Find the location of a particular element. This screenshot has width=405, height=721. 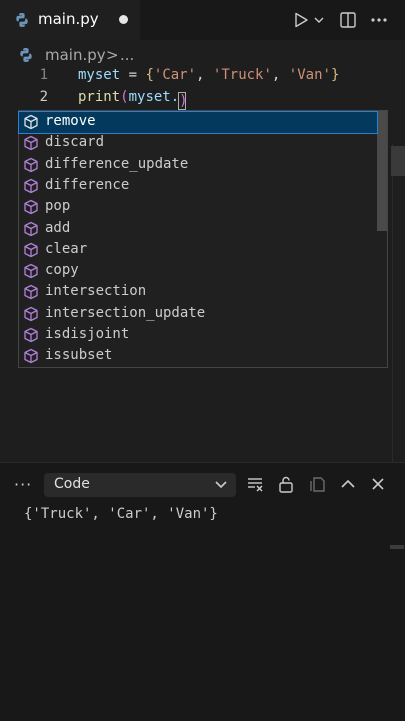

suggestion-label: isdisjoint is located at coordinates (87, 334).